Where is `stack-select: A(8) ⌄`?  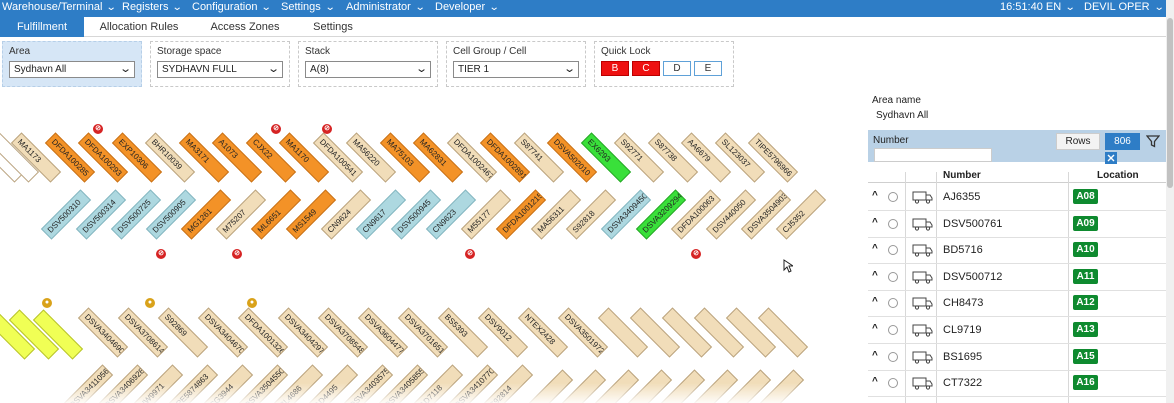
stack-select: A(8) ⌄ is located at coordinates (368, 69).